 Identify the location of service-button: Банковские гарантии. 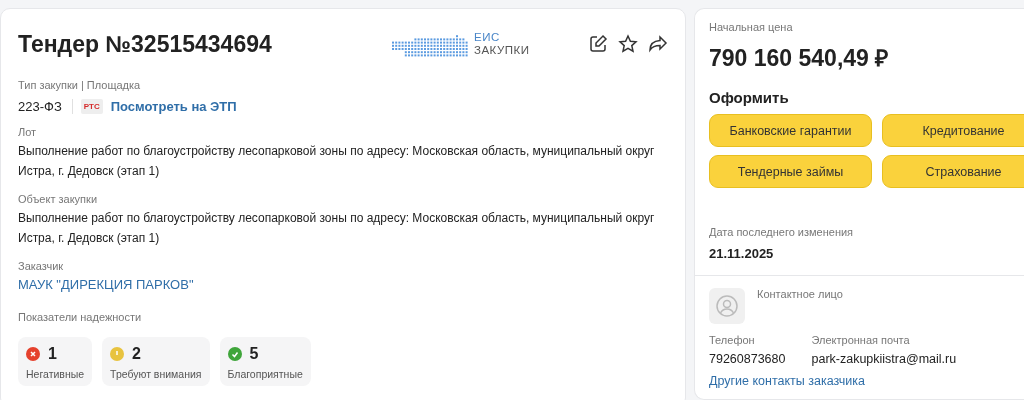
(790, 130).